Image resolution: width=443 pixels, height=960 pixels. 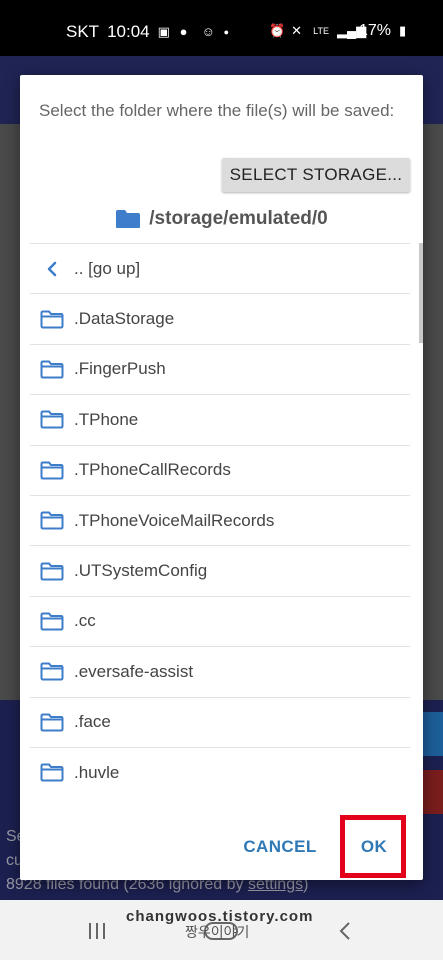 What do you see at coordinates (280, 847) in the screenshot?
I see `cancel-button: CANCEL` at bounding box center [280, 847].